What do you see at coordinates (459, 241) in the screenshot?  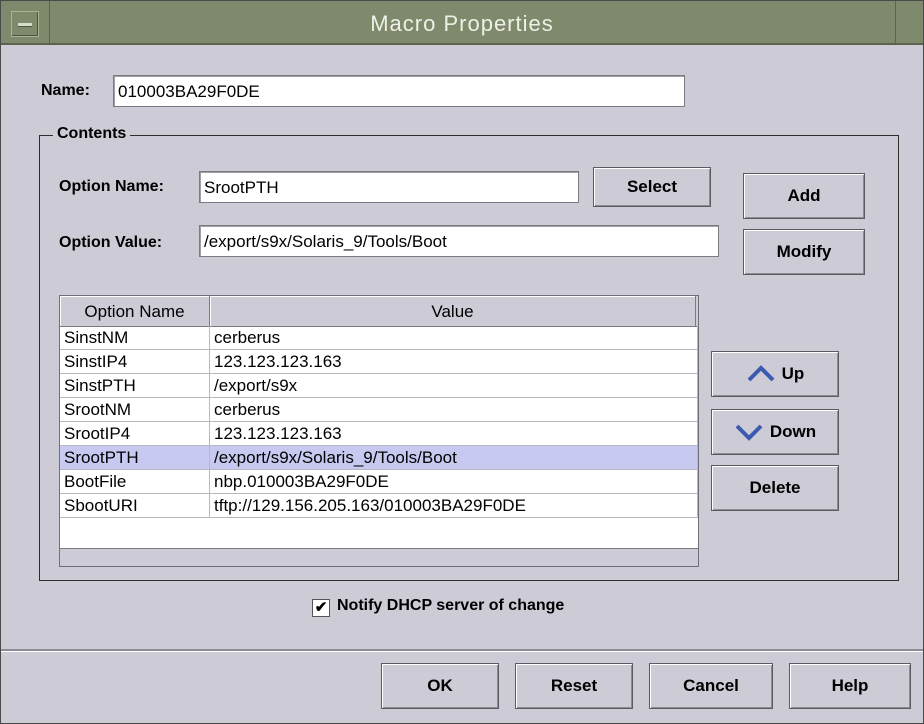 I see `option-value-field: /export/s9x/Solaris_9/Tools/Boot` at bounding box center [459, 241].